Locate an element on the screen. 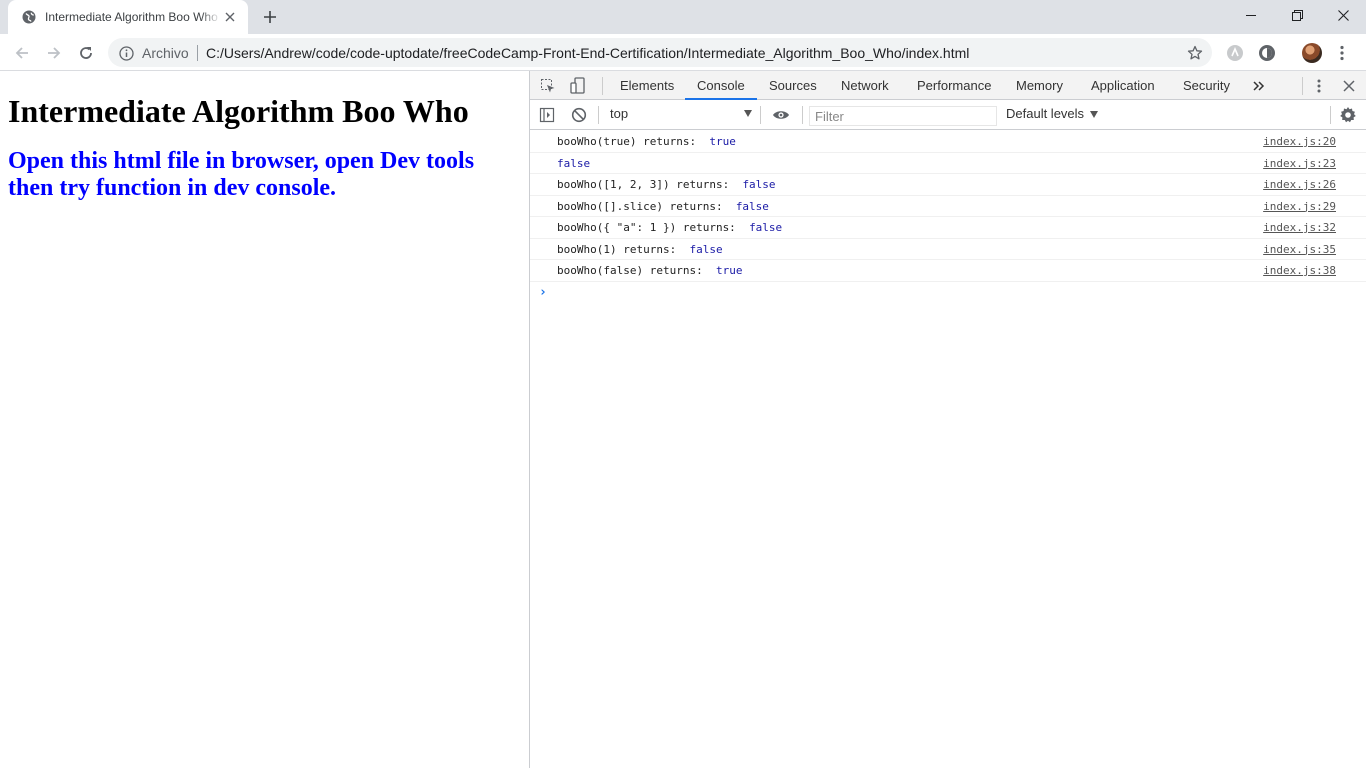 This screenshot has height=768, width=1366. dark-mode-extension-icon is located at coordinates (1267, 53).